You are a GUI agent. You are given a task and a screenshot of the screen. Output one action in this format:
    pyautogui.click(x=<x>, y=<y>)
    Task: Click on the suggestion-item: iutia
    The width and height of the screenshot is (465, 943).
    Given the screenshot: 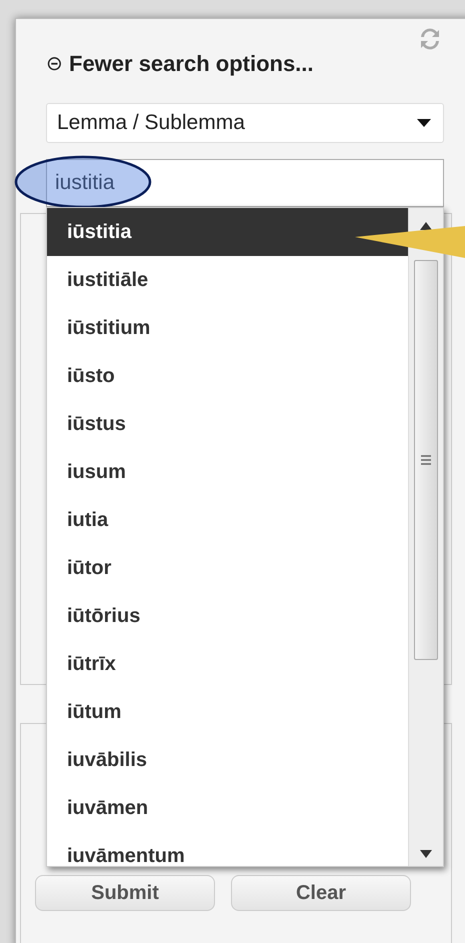 What is the action you would take?
    pyautogui.click(x=227, y=520)
    